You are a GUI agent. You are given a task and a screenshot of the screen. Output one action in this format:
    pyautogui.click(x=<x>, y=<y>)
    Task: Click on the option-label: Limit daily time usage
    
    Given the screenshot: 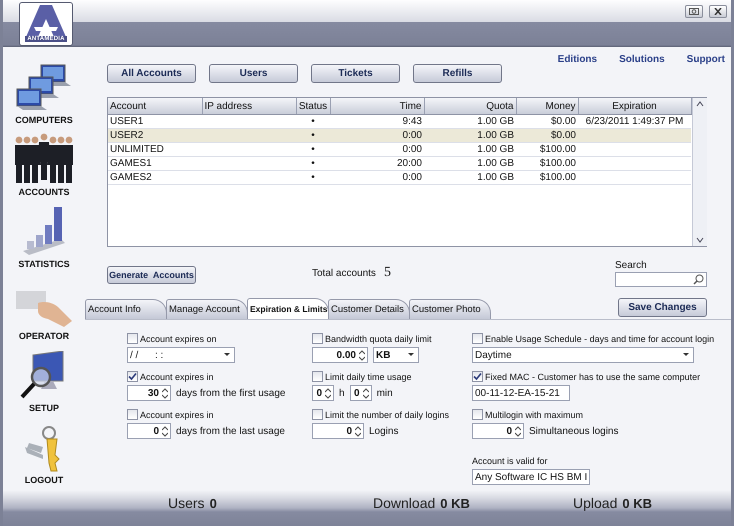 What is the action you would take?
    pyautogui.click(x=368, y=377)
    